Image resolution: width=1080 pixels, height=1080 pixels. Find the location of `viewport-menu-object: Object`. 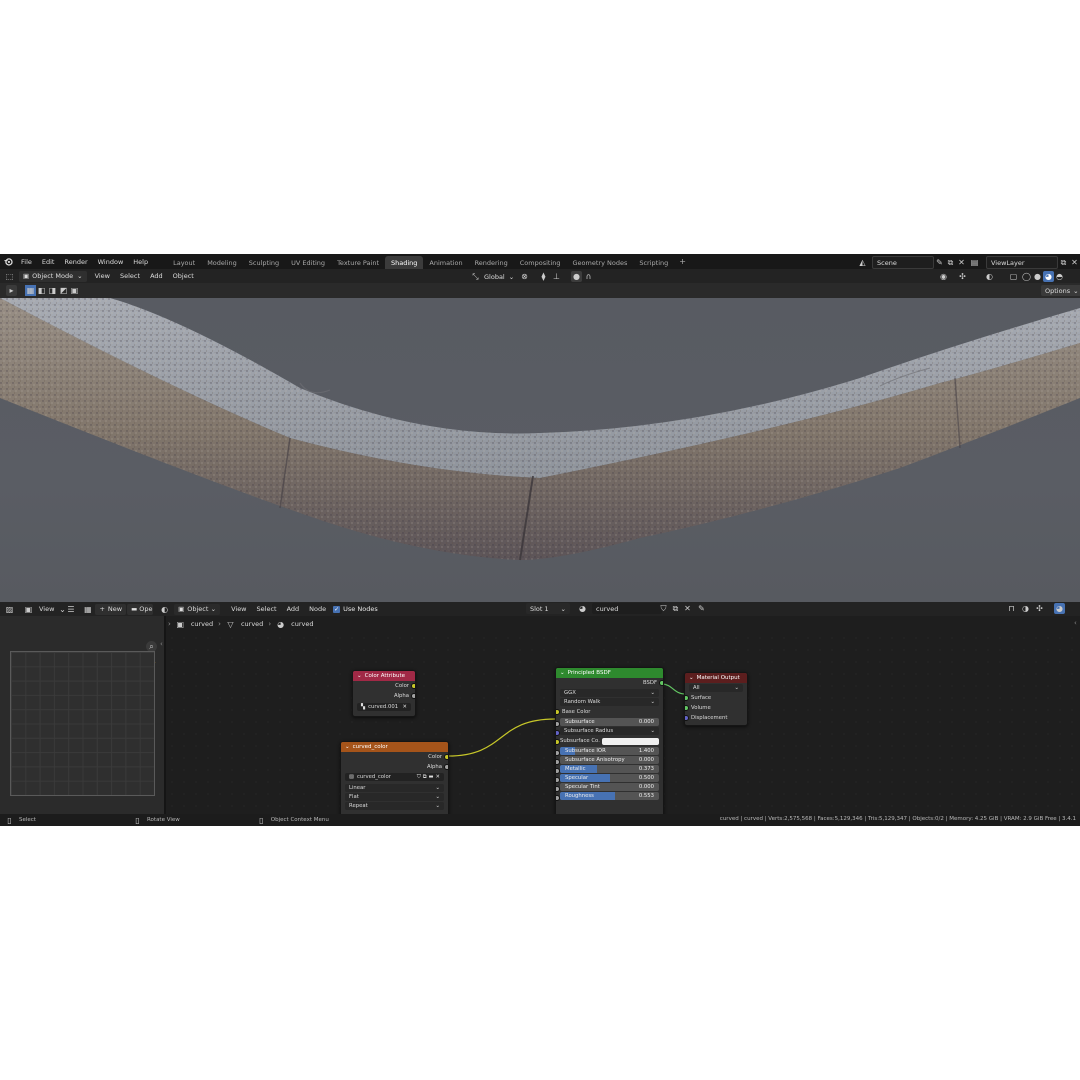

viewport-menu-object: Object is located at coordinates (183, 276).